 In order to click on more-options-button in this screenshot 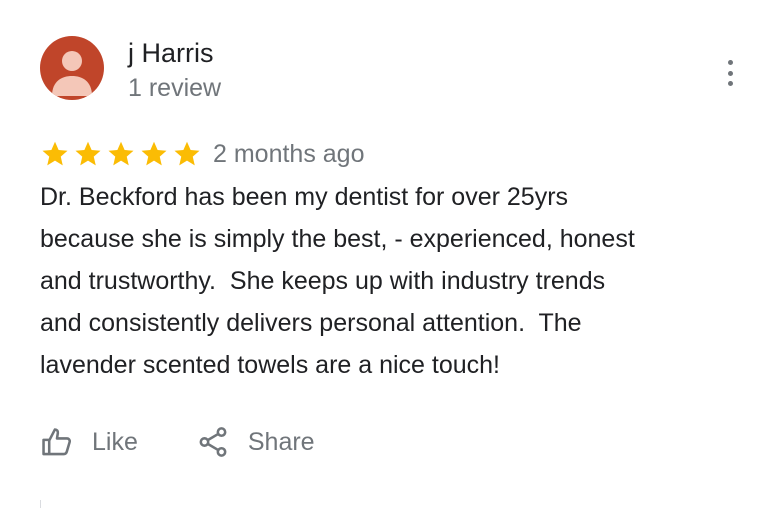, I will do `click(730, 73)`.